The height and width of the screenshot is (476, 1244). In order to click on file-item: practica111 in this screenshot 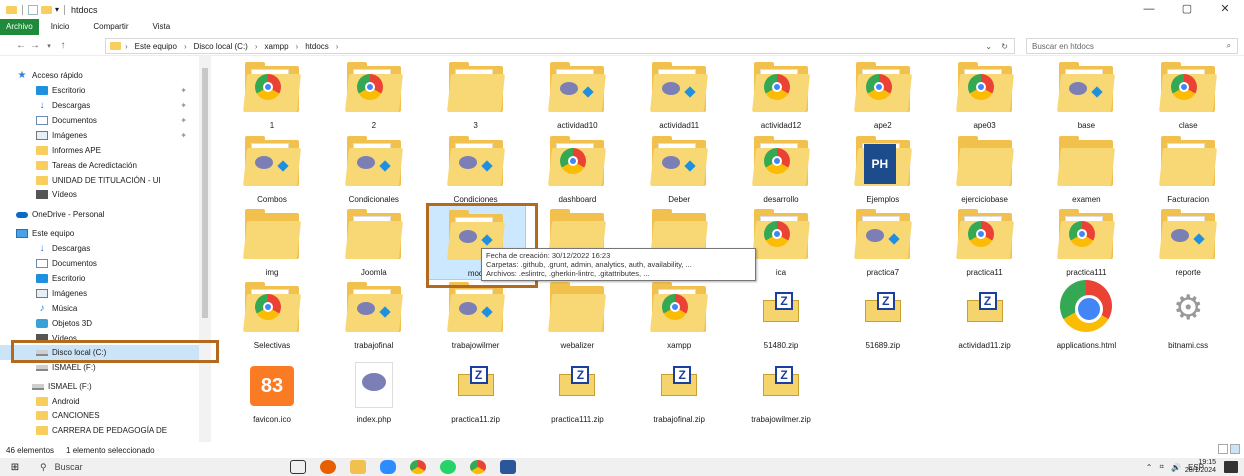, I will do `click(1086, 242)`.